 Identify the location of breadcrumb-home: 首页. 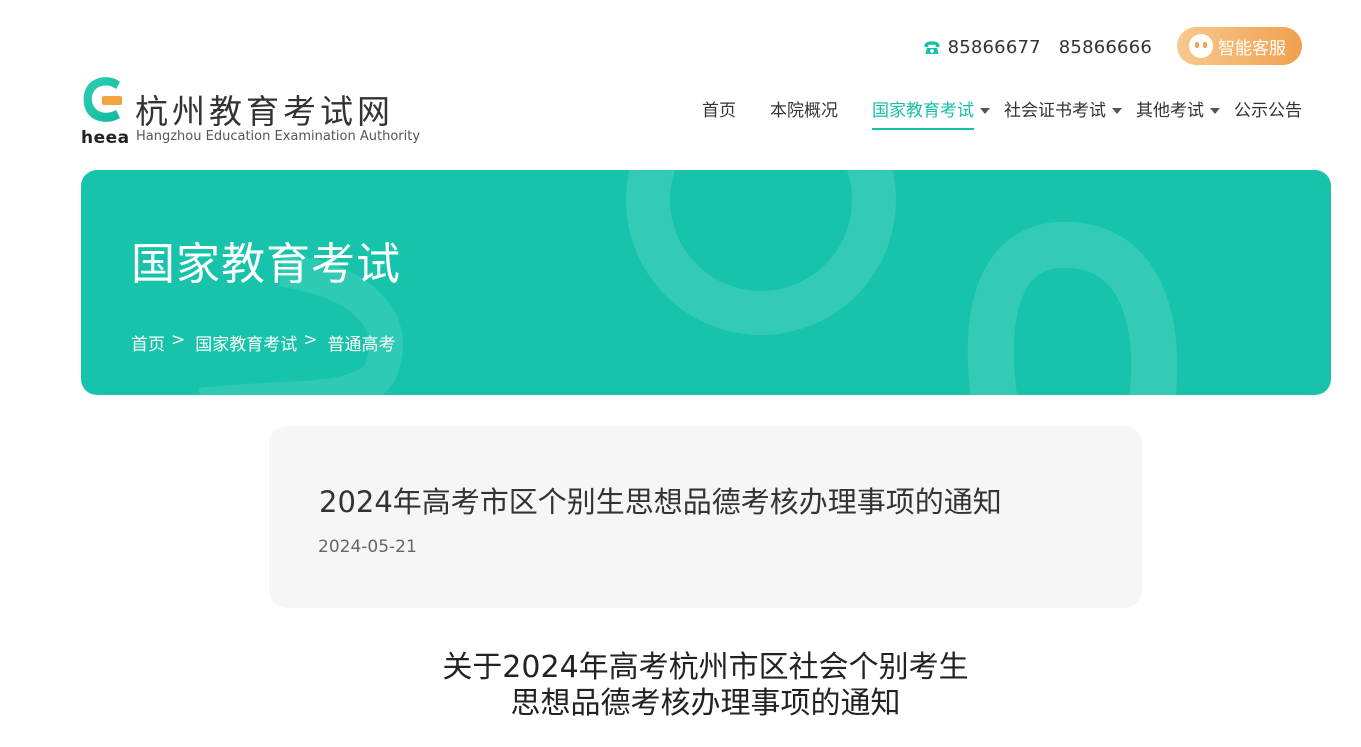
(148, 342).